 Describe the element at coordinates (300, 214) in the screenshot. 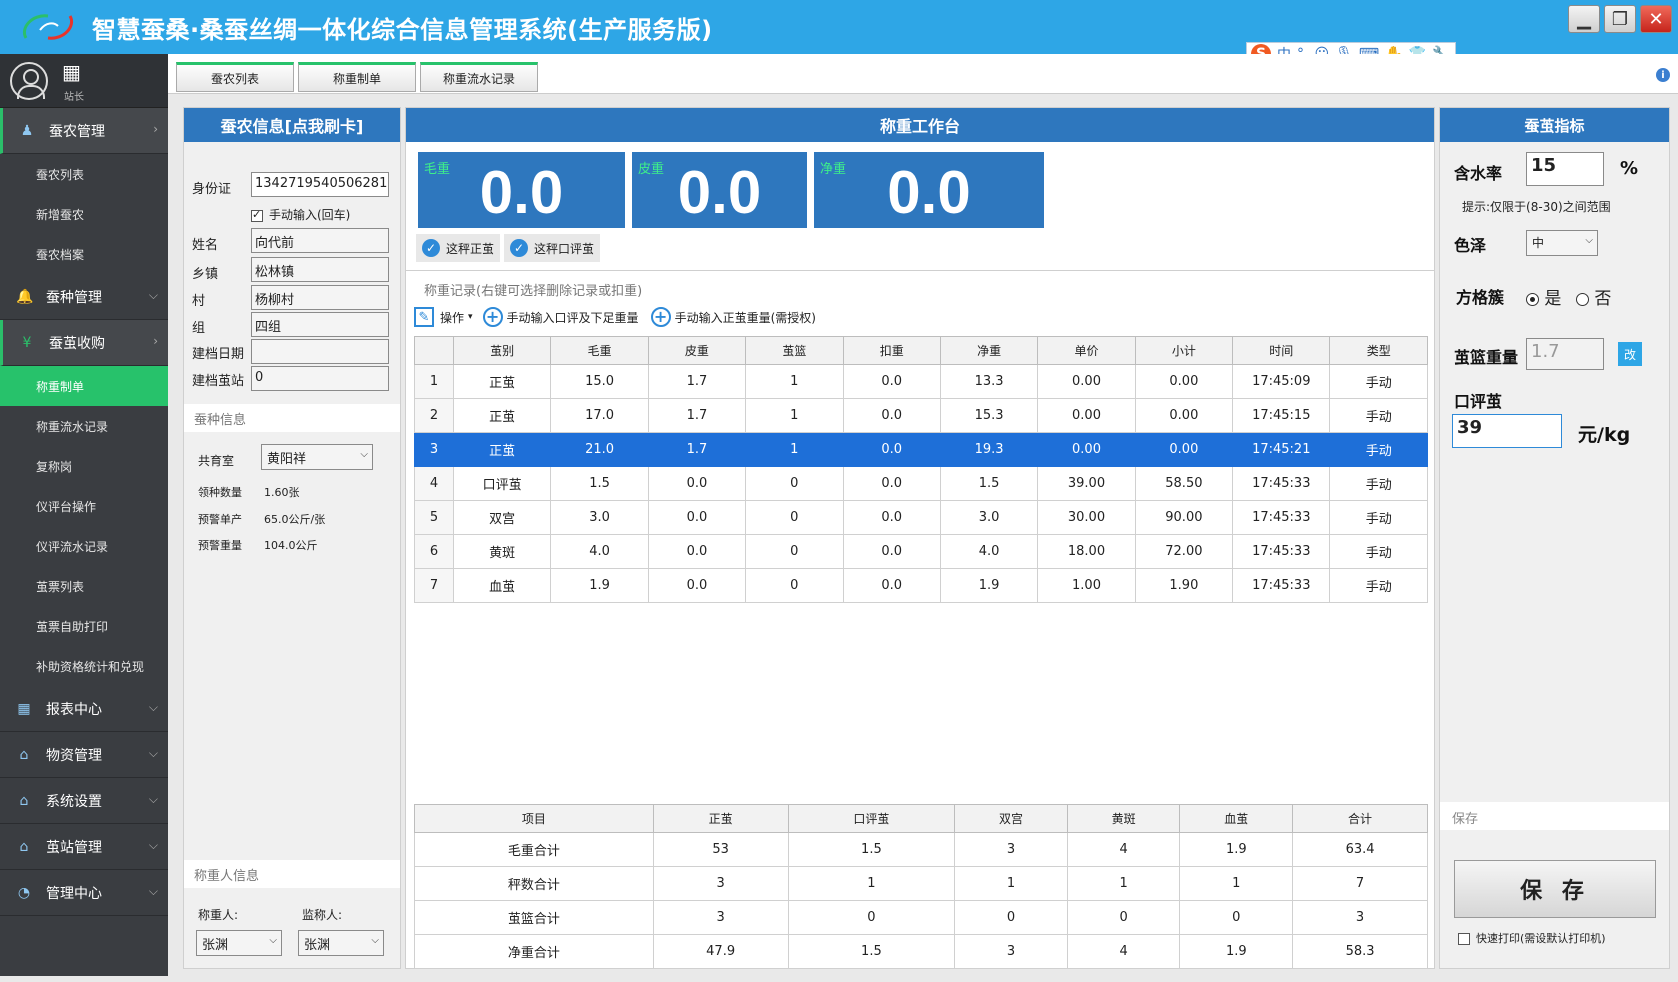

I see `manual-input-checkbox: 手动输入(回车)` at that location.